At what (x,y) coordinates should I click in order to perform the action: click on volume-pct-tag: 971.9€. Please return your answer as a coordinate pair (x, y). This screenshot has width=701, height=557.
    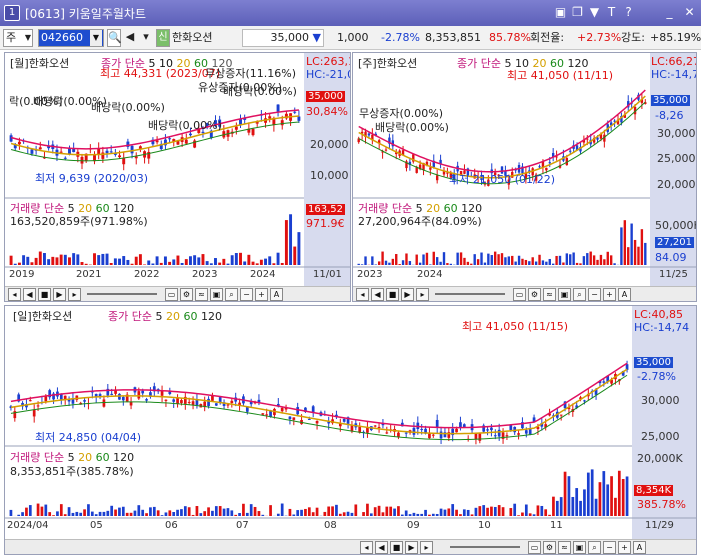
    Looking at the image, I should click on (325, 223).